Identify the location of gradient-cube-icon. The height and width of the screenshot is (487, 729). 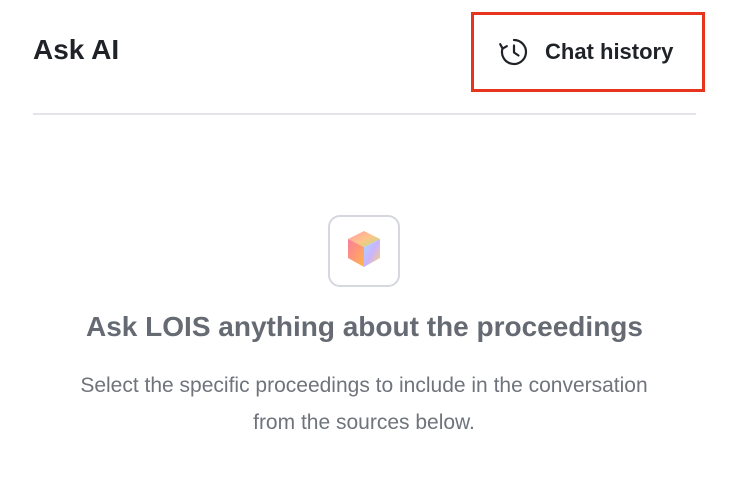
(364, 251).